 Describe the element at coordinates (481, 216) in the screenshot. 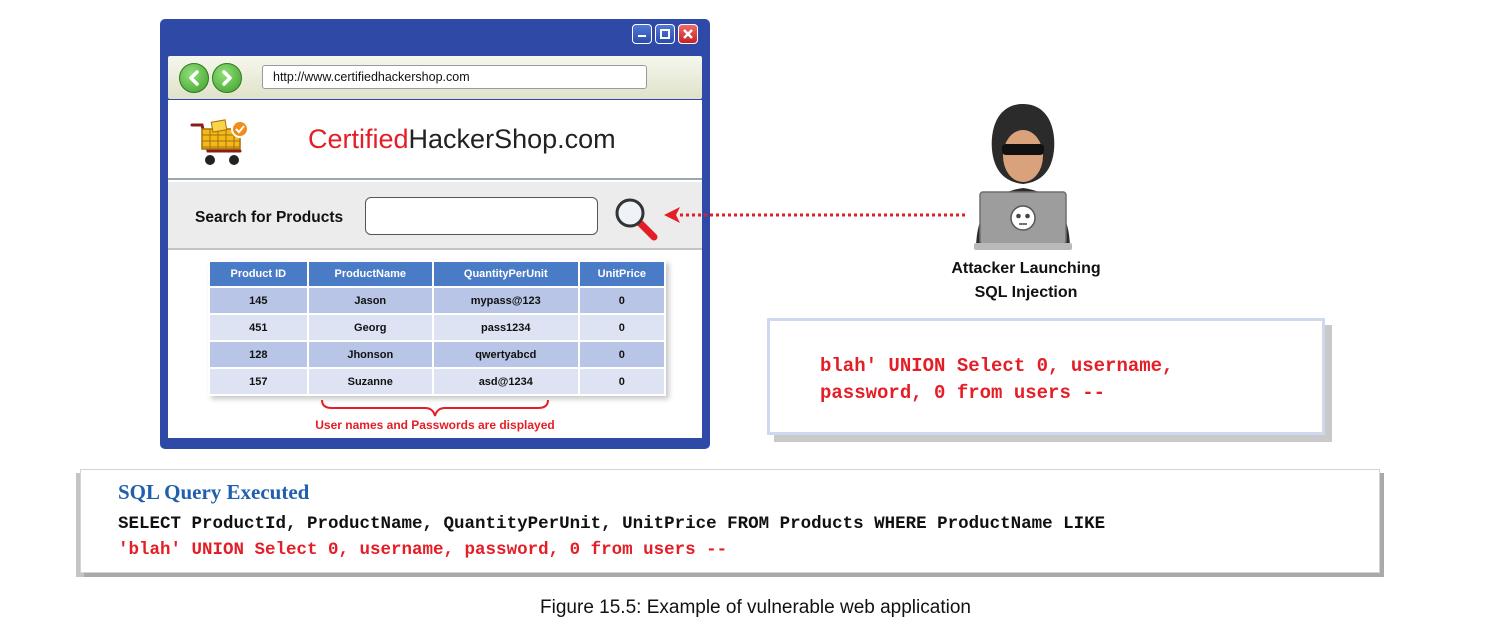

I see `search-input` at that location.